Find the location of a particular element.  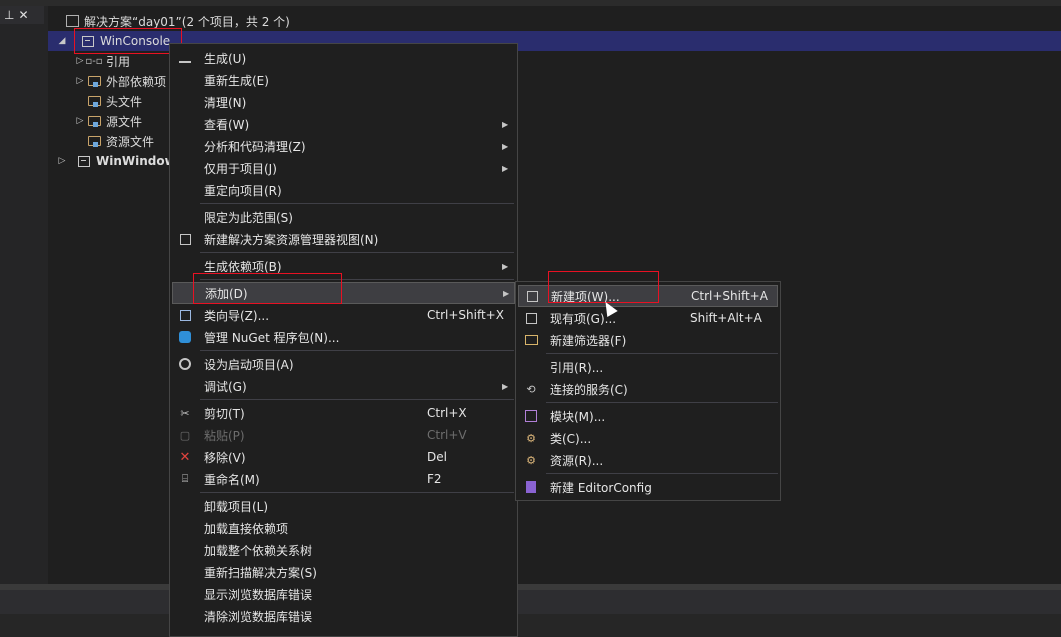

menu-item-load-direct-deps: 加载直接依赖项 is located at coordinates (343, 528).